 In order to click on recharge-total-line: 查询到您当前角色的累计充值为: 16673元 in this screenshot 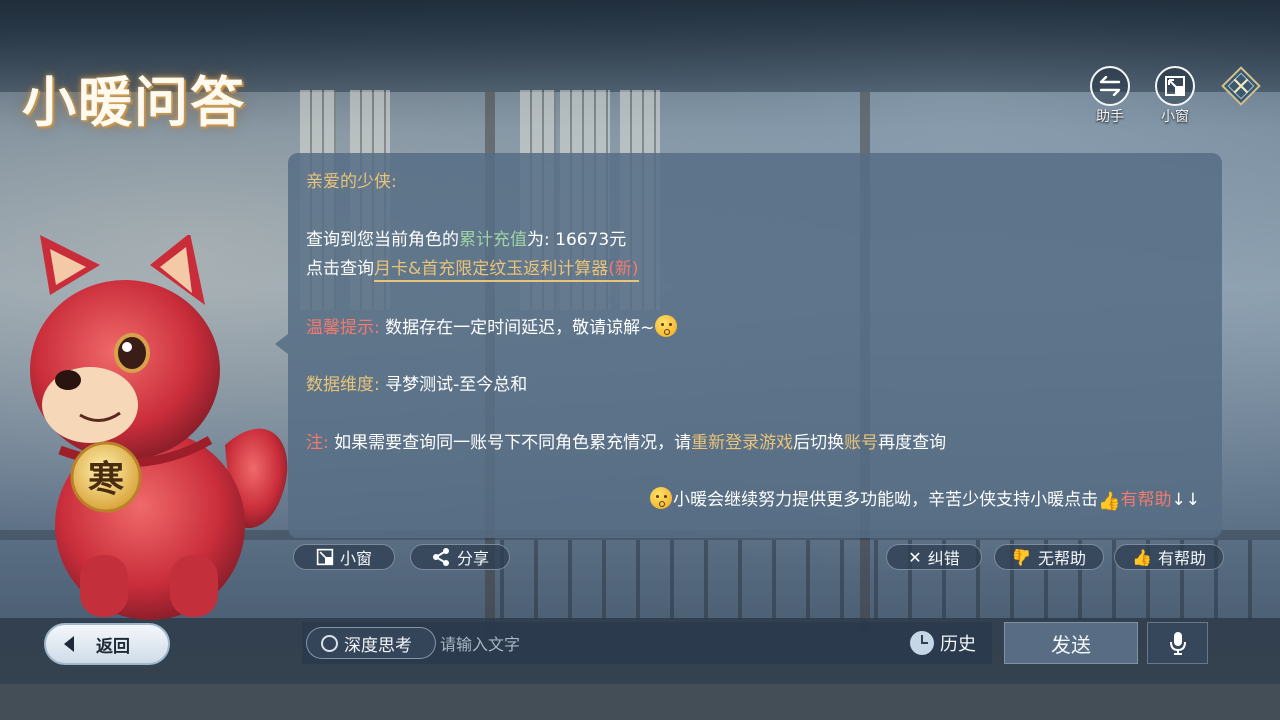, I will do `click(466, 237)`.